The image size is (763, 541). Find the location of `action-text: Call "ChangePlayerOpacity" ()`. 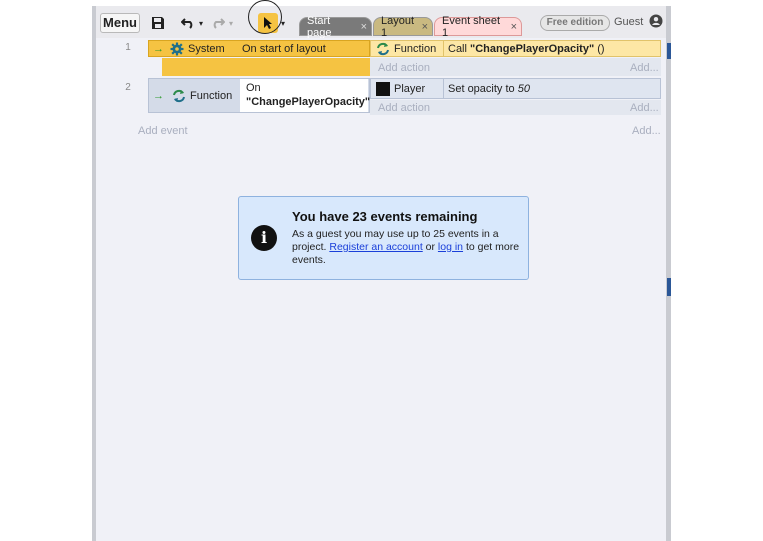

action-text: Call "ChangePlayerOpacity" () is located at coordinates (526, 49).